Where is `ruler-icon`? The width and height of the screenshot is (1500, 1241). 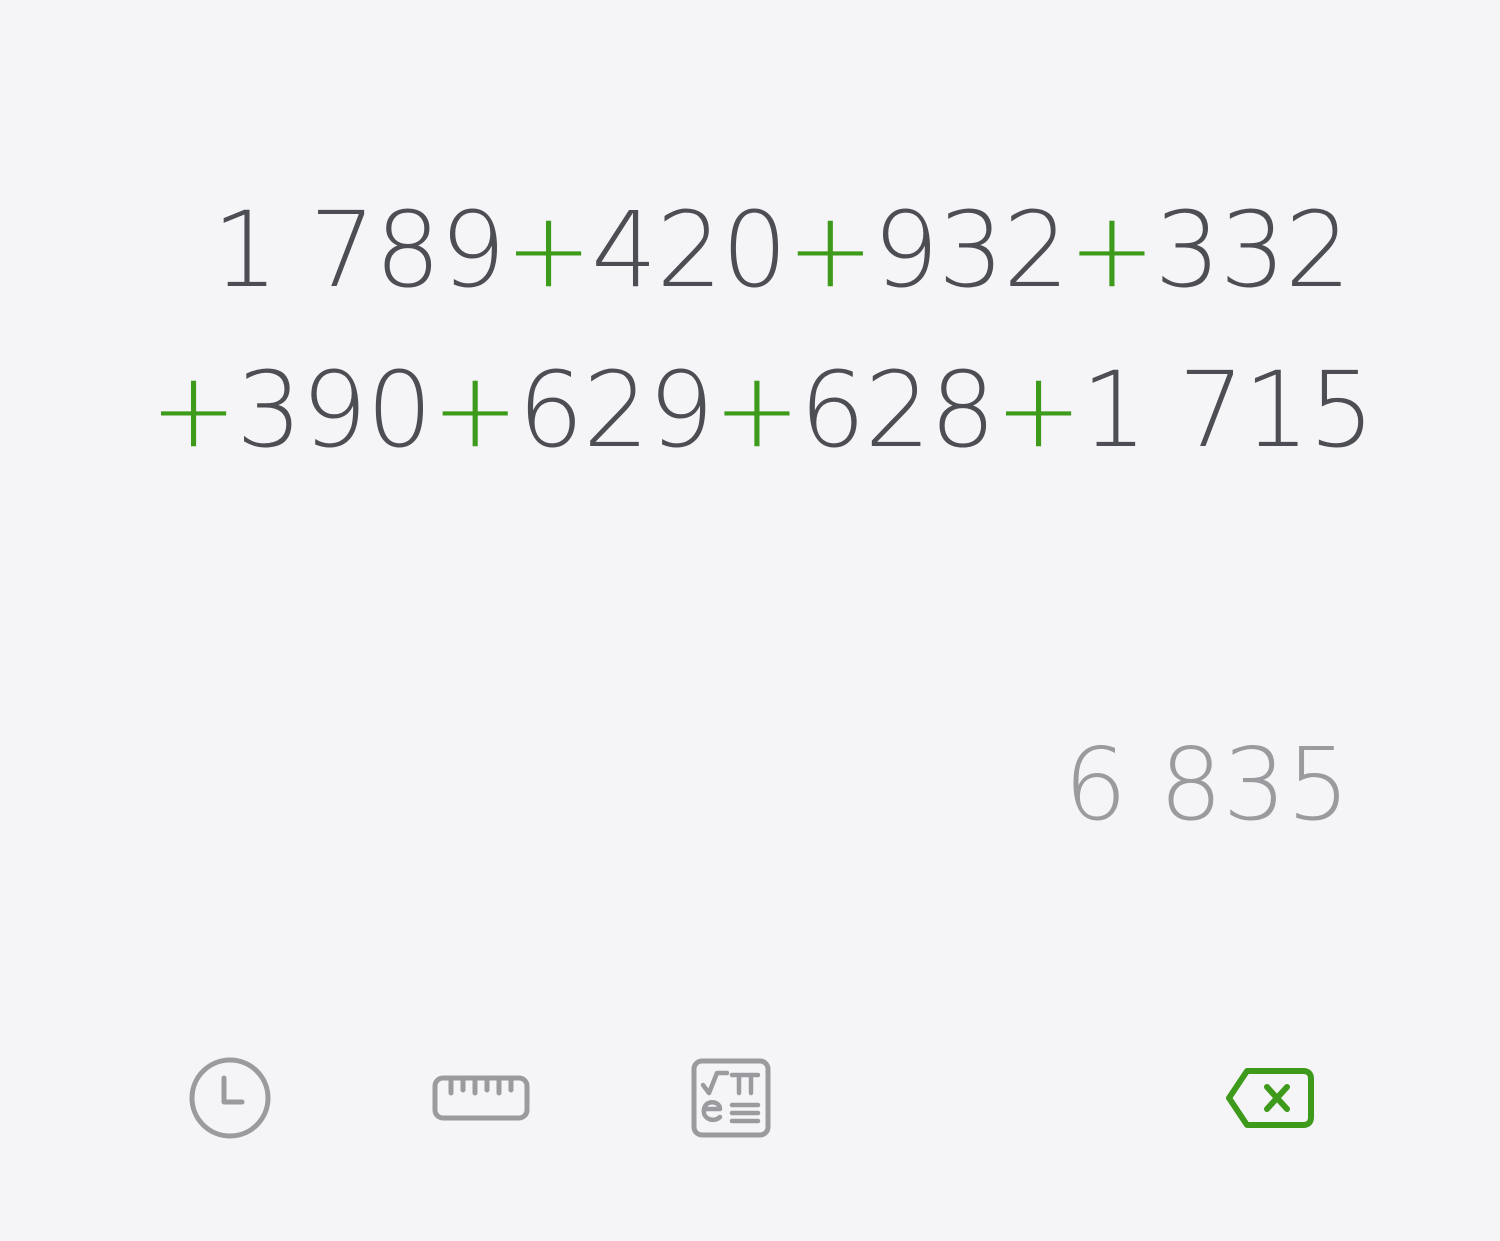
ruler-icon is located at coordinates (481, 1098).